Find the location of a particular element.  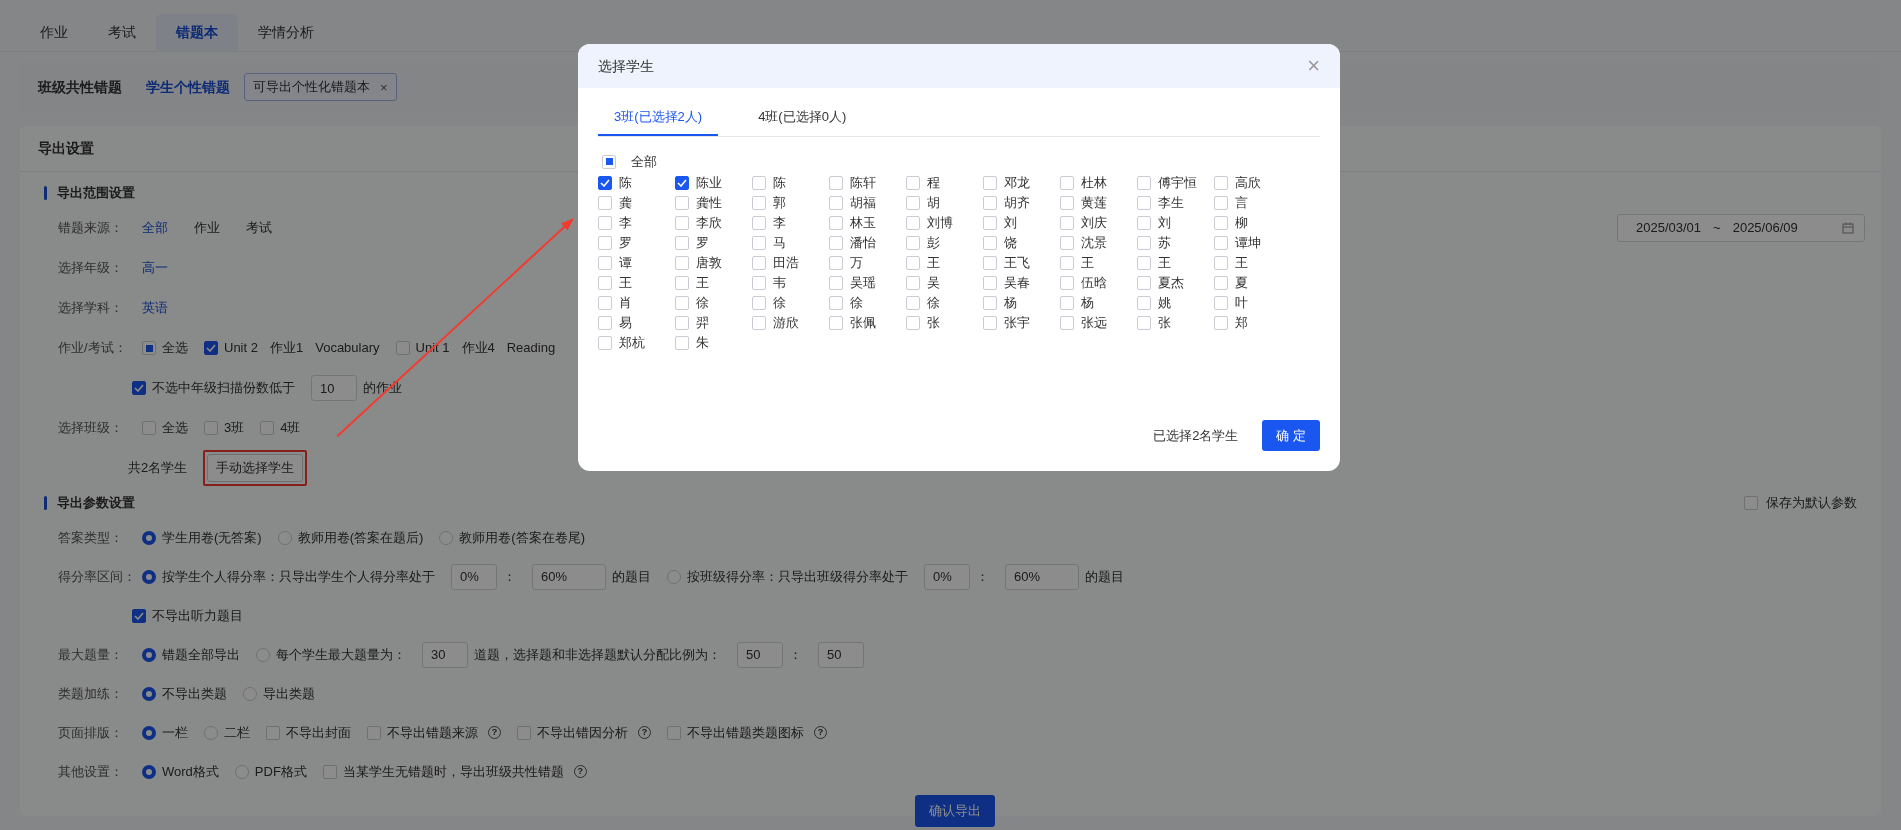

student-name: 李欣 is located at coordinates (709, 222).